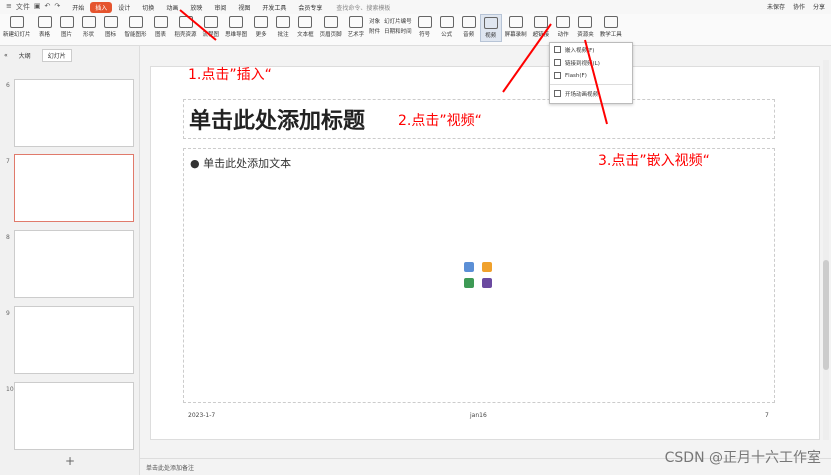 The height and width of the screenshot is (475, 831). Describe the element at coordinates (440, 121) in the screenshot. I see `annotation-step2: 2.点击”视频“` at that location.